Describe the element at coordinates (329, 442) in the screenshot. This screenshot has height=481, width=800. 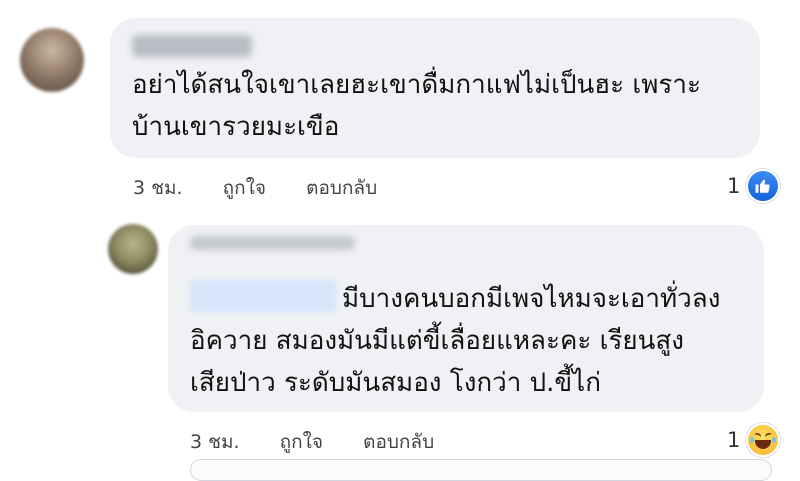
I see `reply-actions: 3 ชม. ถูกใจ ตอบกลับ` at that location.